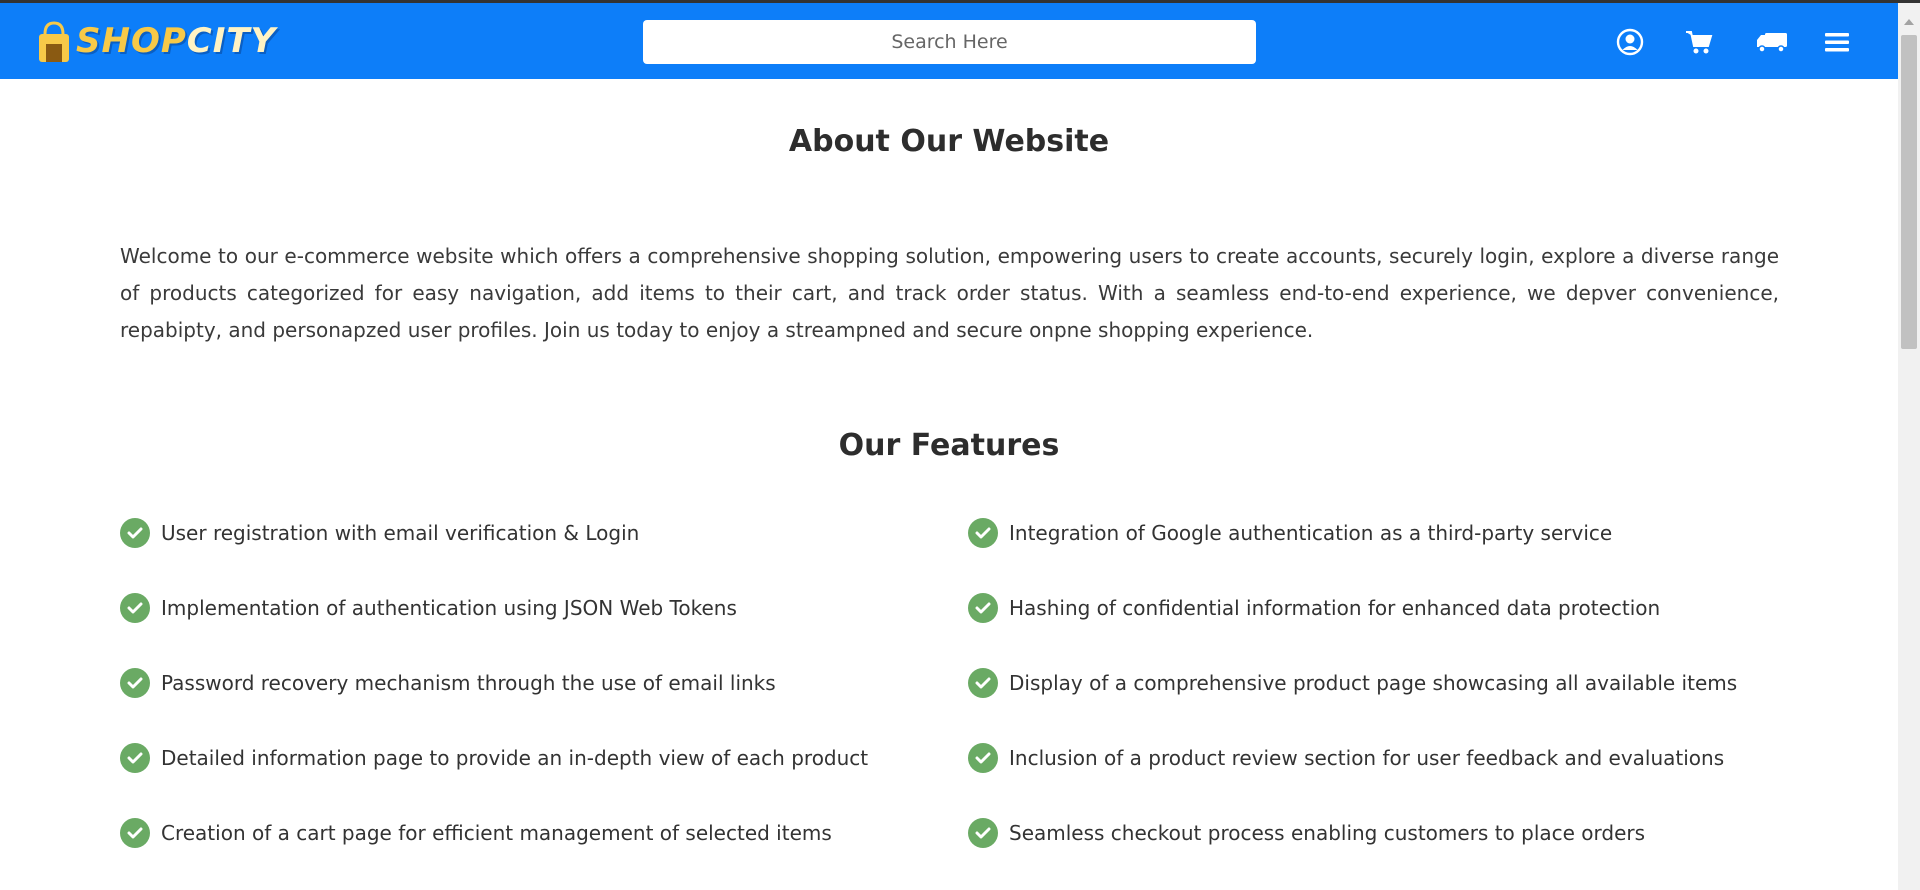 Image resolution: width=1920 pixels, height=890 pixels. What do you see at coordinates (131, 41) in the screenshot?
I see `logo-text-shop: SHOP` at bounding box center [131, 41].